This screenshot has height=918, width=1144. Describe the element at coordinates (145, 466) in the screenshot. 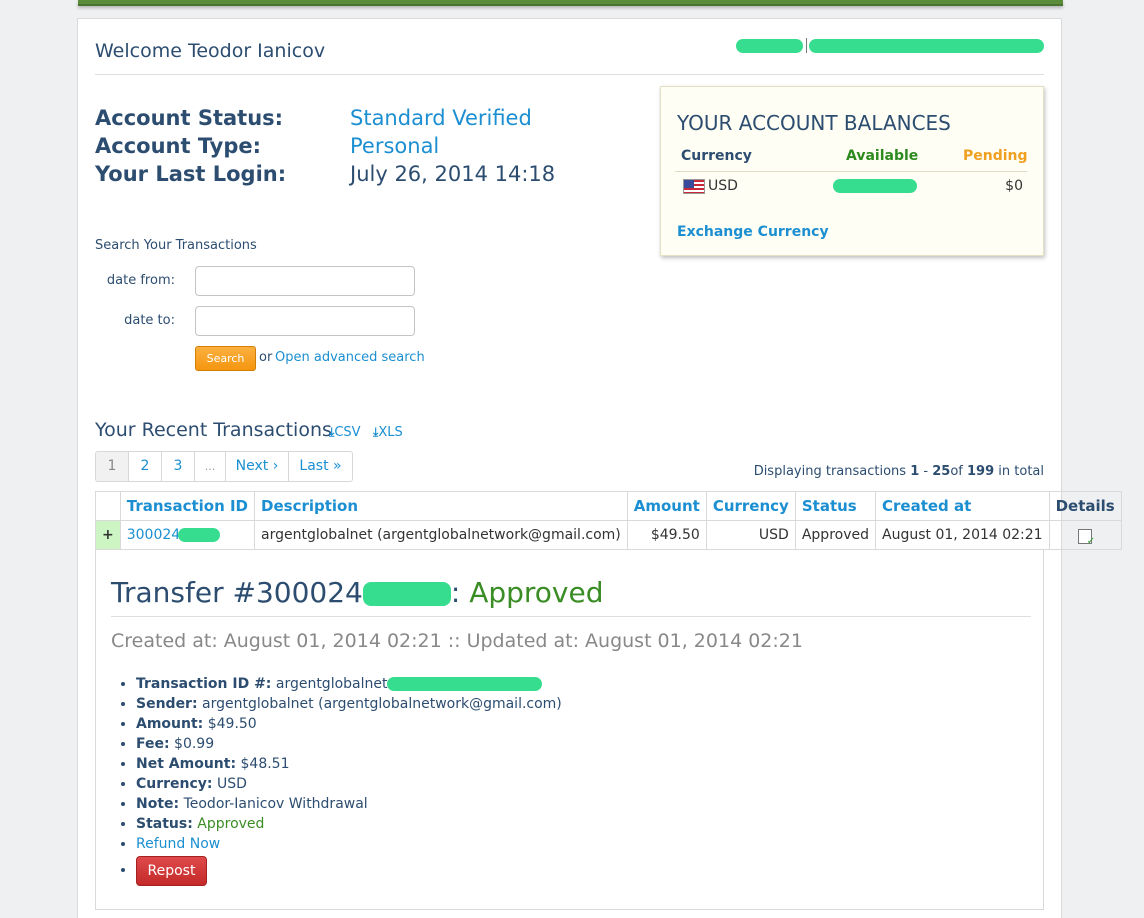

I see `page-2: 2` at that location.